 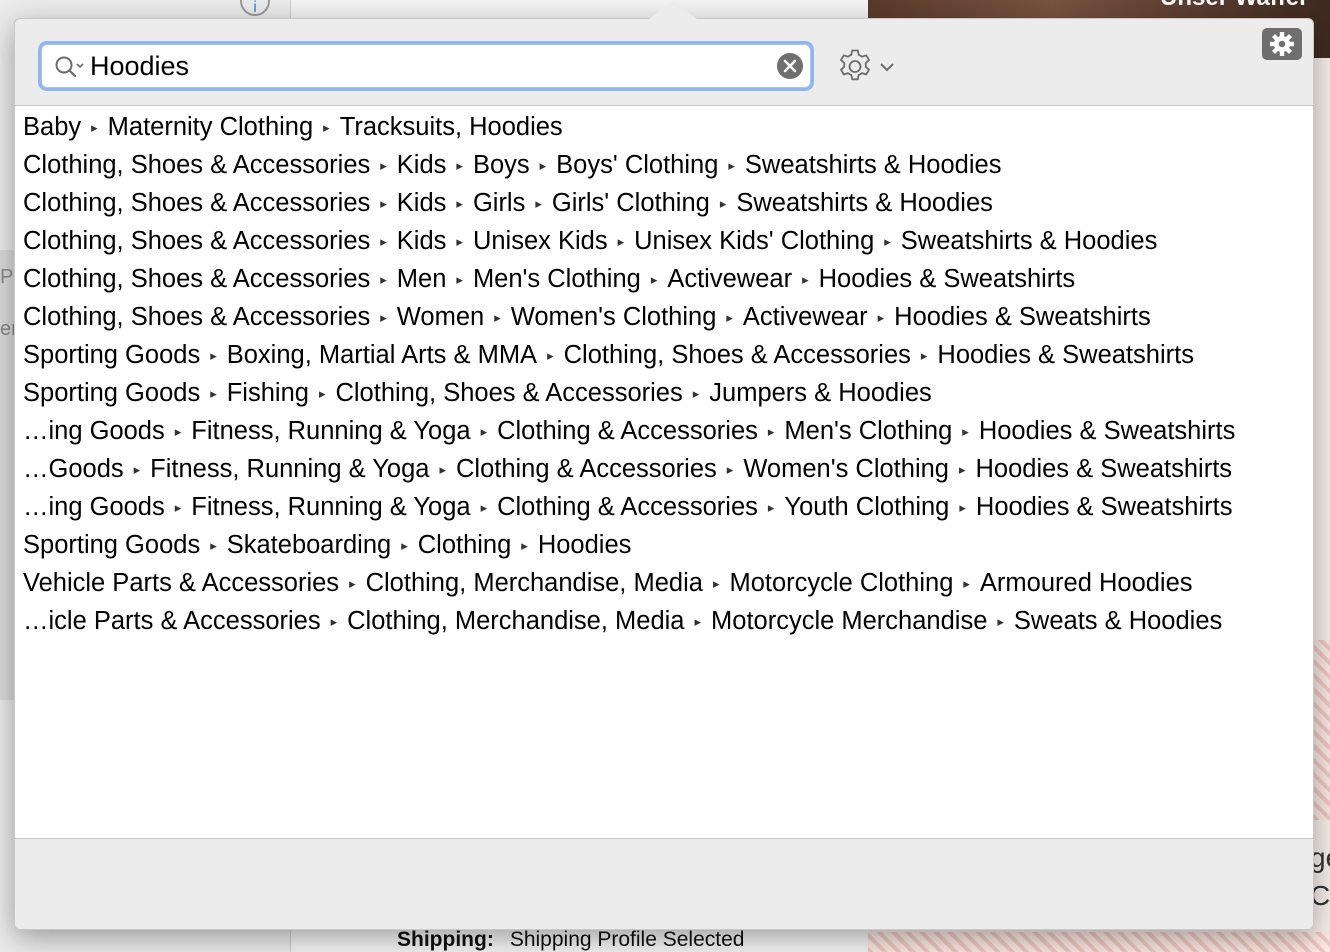 I want to click on category-segment: Vehicle Parts & Accessories, so click(x=181, y=583).